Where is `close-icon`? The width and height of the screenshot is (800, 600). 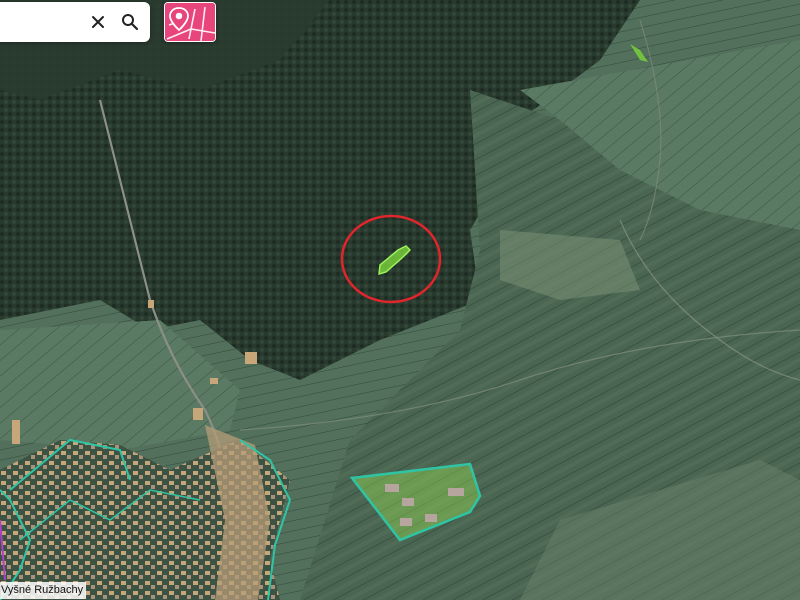 close-icon is located at coordinates (98, 22).